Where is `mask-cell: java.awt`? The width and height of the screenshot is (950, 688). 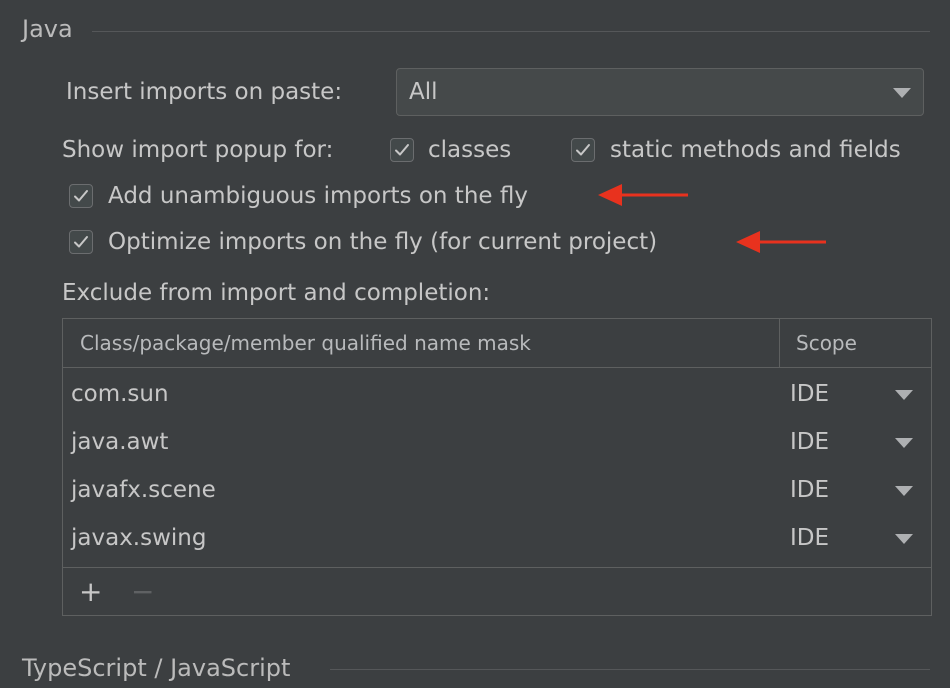 mask-cell: java.awt is located at coordinates (120, 442).